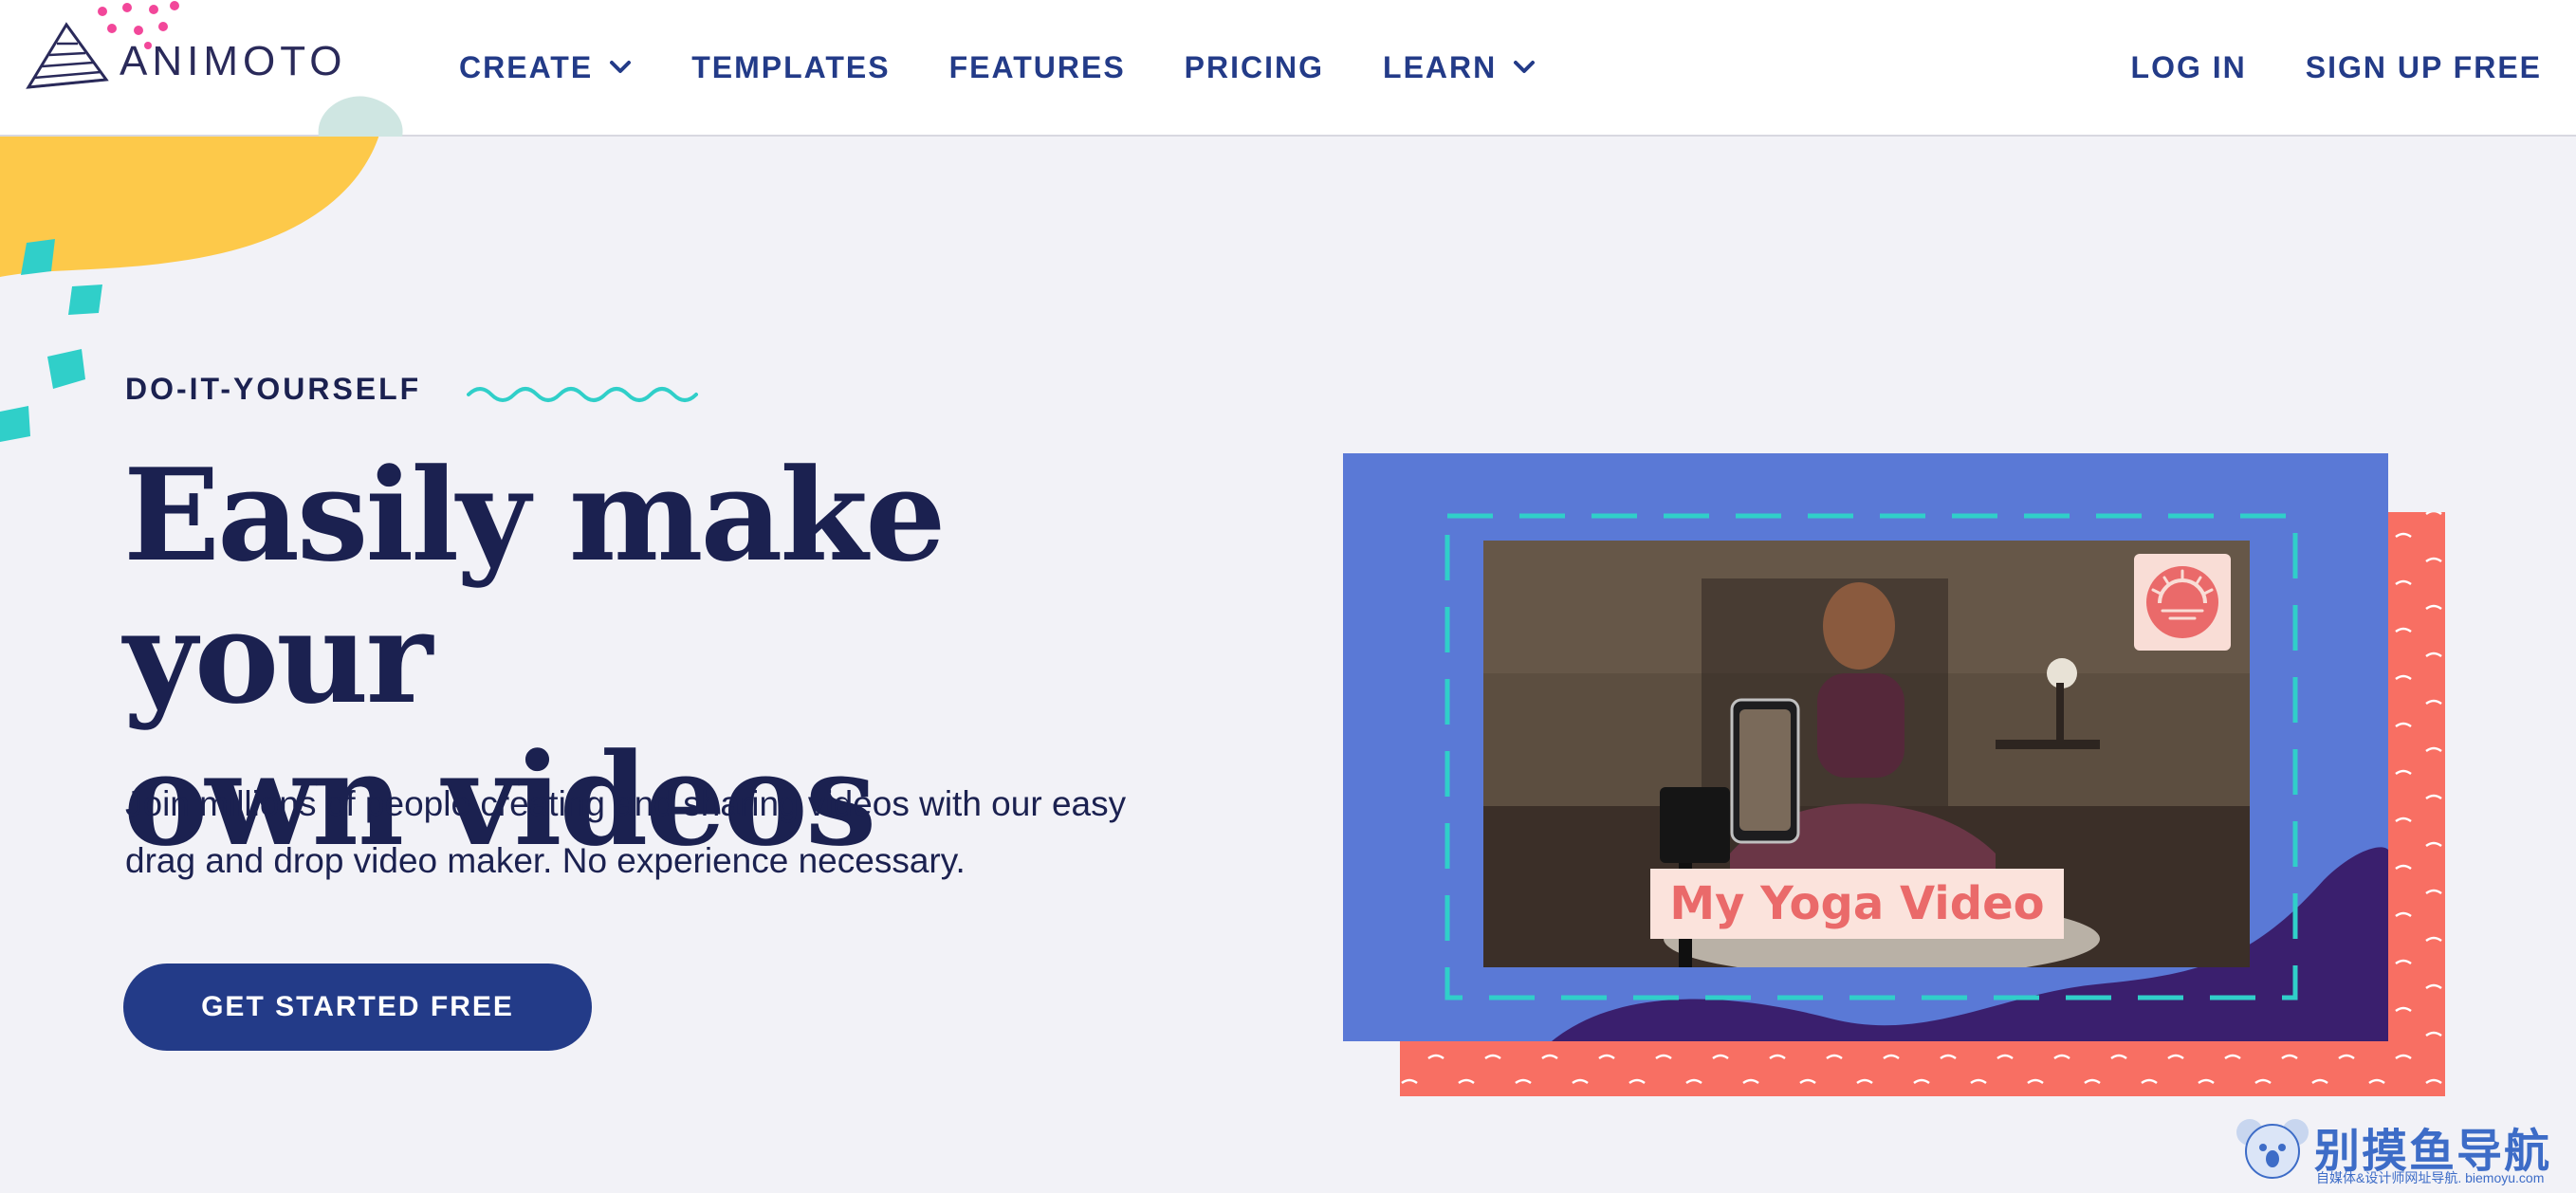 This screenshot has width=2576, height=1193. I want to click on site-watermark: 别摸鱼导航 自媒体&设计师网址导航. biemoyu.com, so click(2396, 1149).